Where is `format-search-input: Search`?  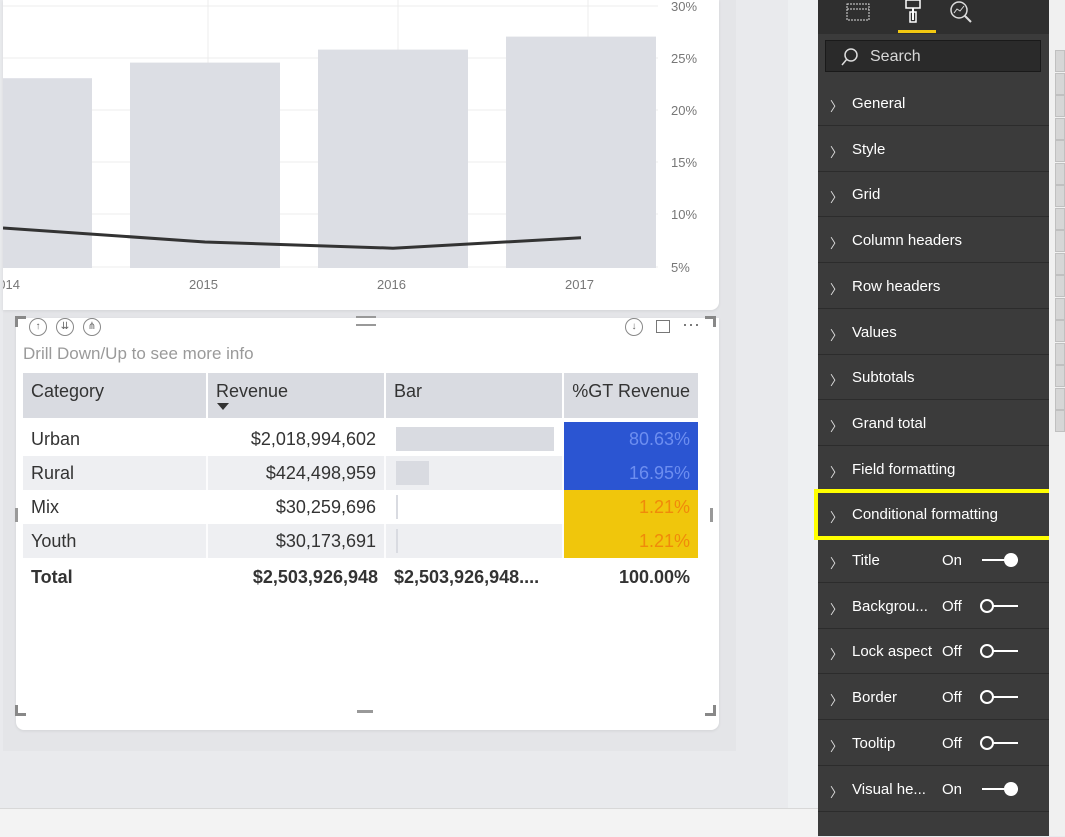
format-search-input: Search is located at coordinates (933, 56).